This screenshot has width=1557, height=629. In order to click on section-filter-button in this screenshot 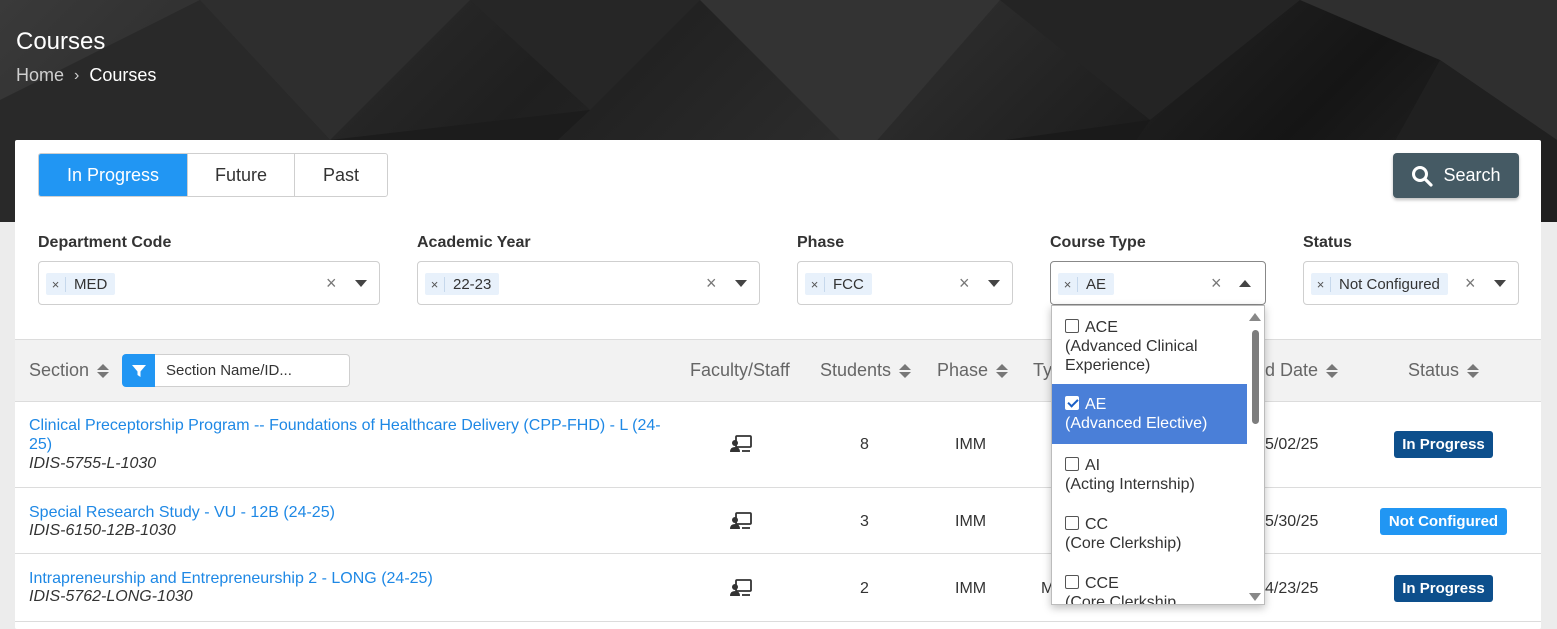, I will do `click(138, 370)`.